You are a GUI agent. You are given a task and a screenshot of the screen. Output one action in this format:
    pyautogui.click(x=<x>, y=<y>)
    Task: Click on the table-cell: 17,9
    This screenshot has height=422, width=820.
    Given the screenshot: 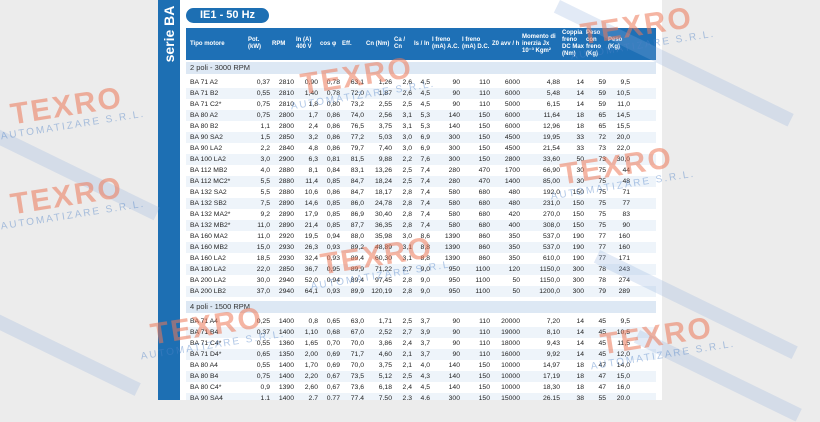 What is the action you would take?
    pyautogui.click(x=311, y=214)
    